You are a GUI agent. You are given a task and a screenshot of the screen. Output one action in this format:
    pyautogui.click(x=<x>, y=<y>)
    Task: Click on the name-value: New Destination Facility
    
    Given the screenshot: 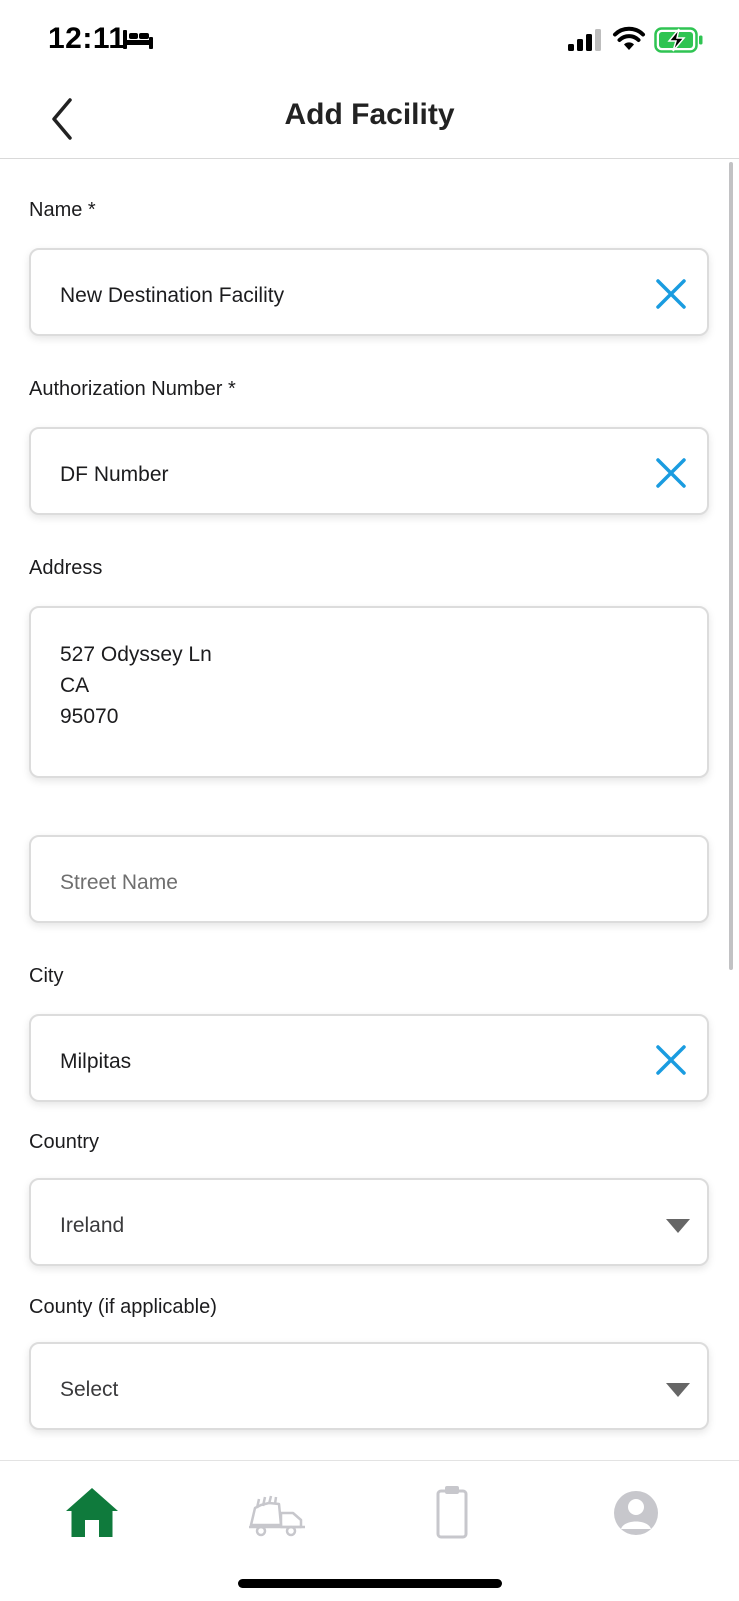 What is the action you would take?
    pyautogui.click(x=172, y=296)
    